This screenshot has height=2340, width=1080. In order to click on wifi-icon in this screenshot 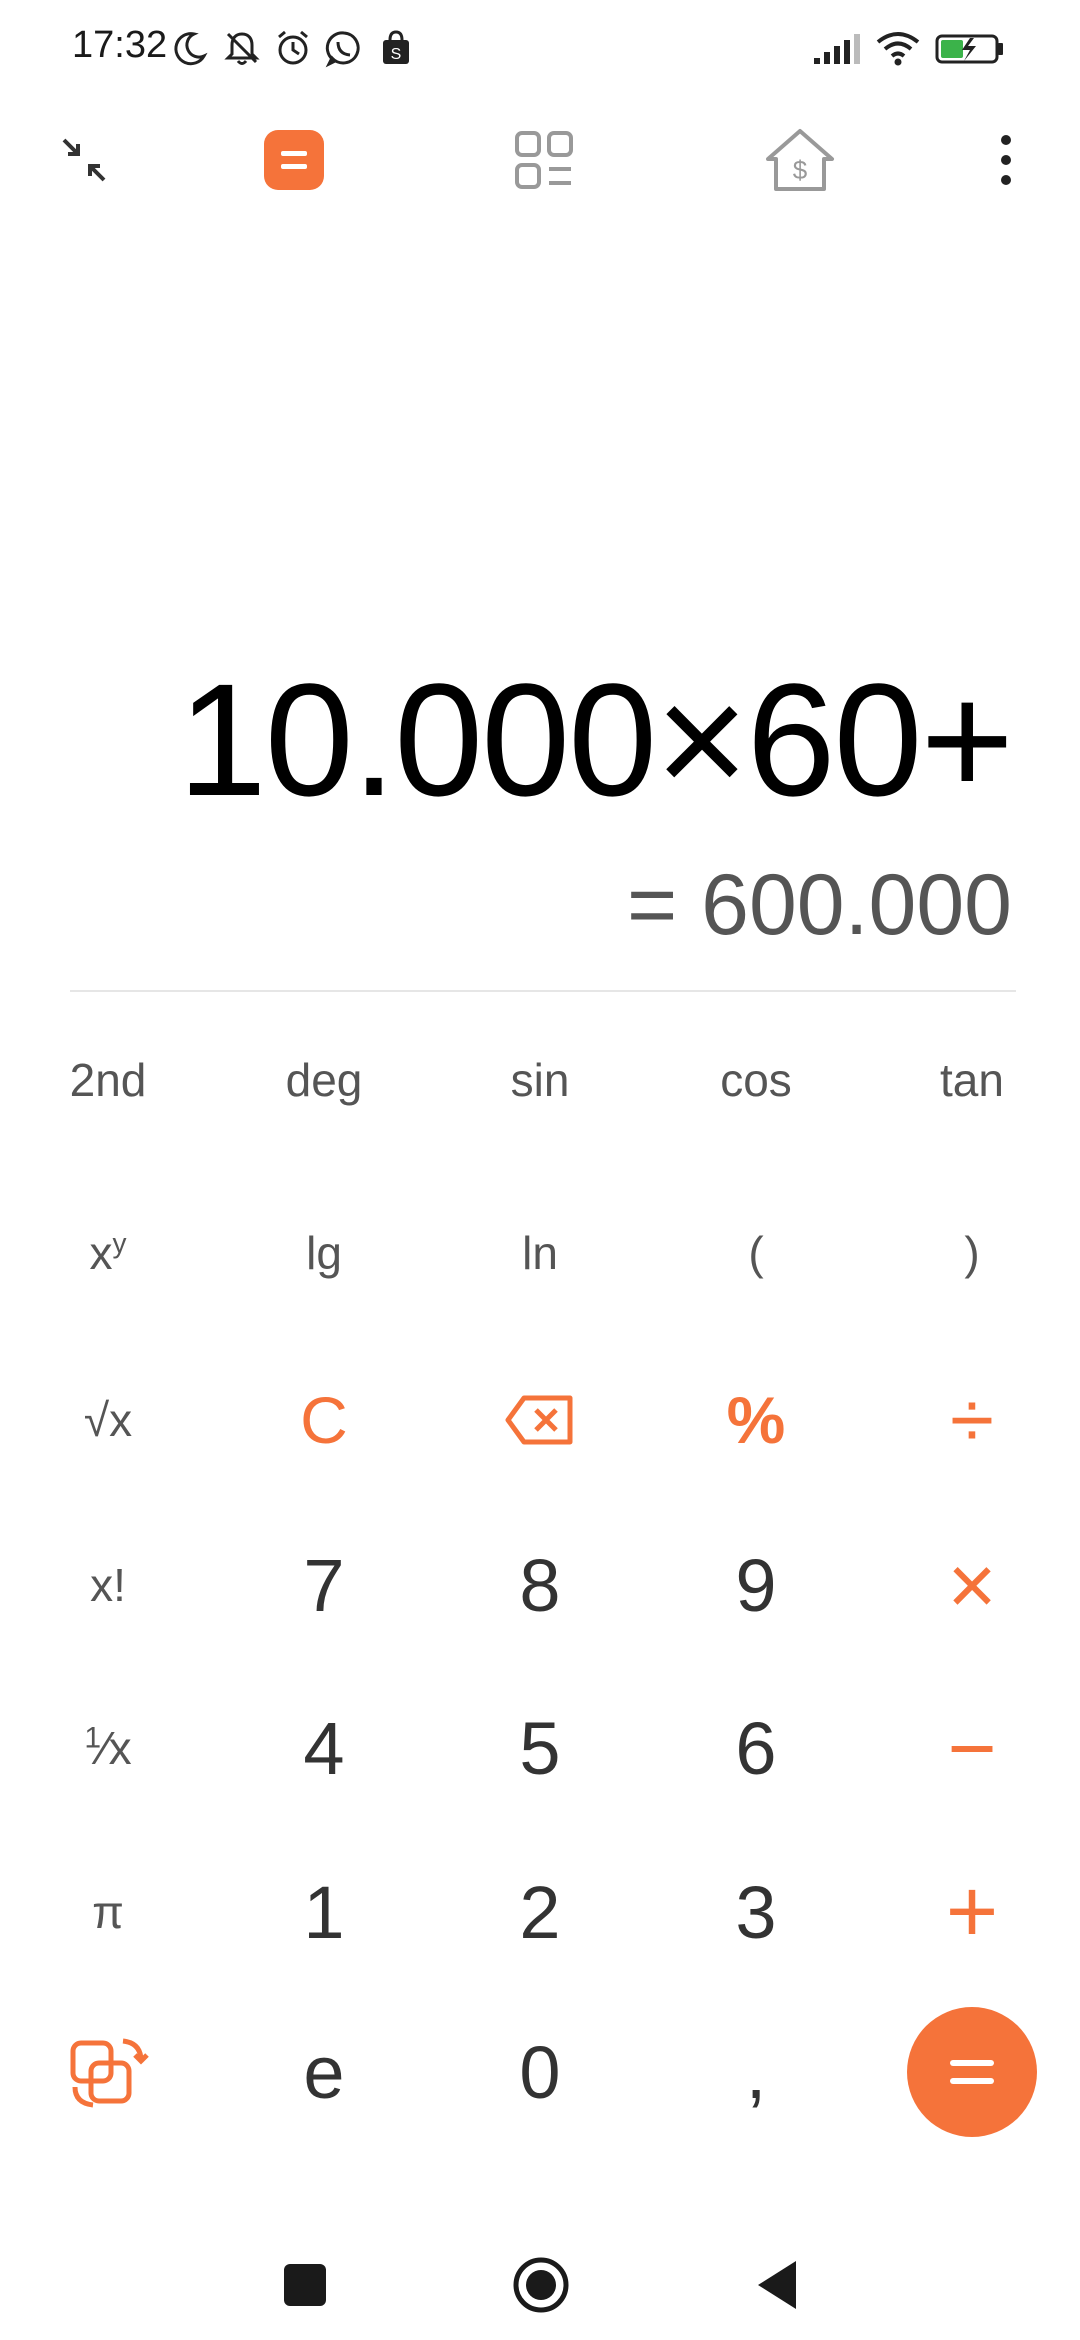, I will do `click(898, 49)`.